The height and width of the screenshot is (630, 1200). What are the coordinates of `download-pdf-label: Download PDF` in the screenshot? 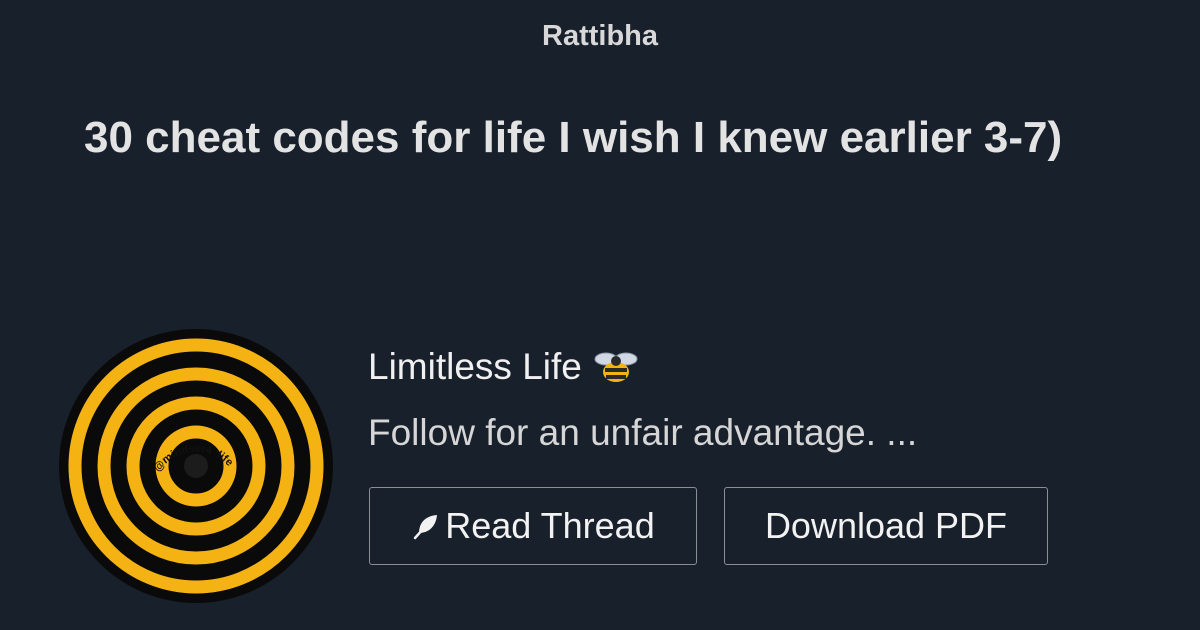 It's located at (886, 525).